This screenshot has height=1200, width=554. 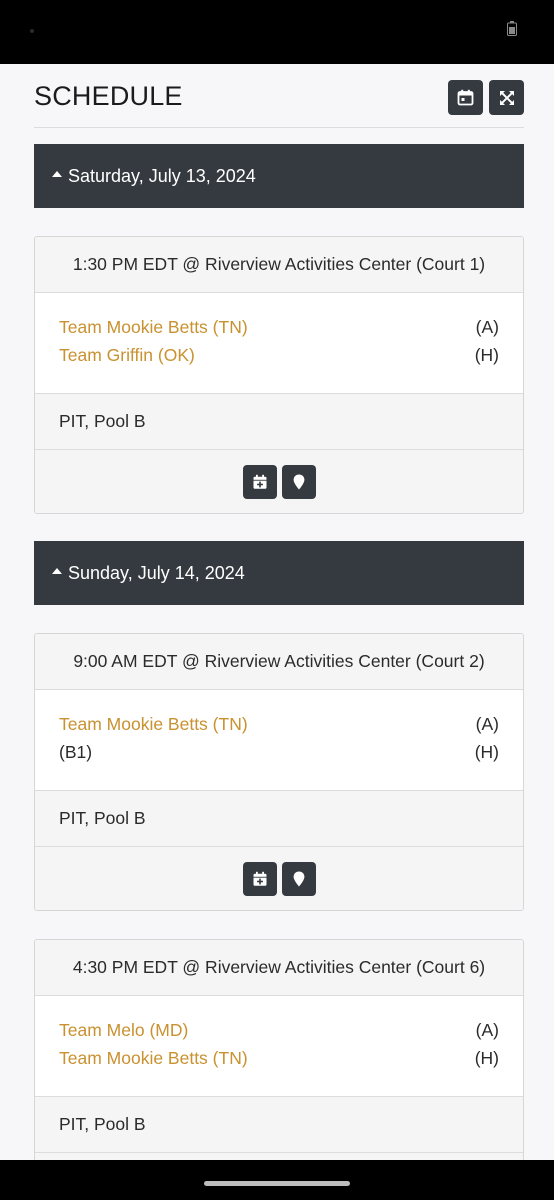 What do you see at coordinates (277, 1183) in the screenshot?
I see `home-gesture-handle` at bounding box center [277, 1183].